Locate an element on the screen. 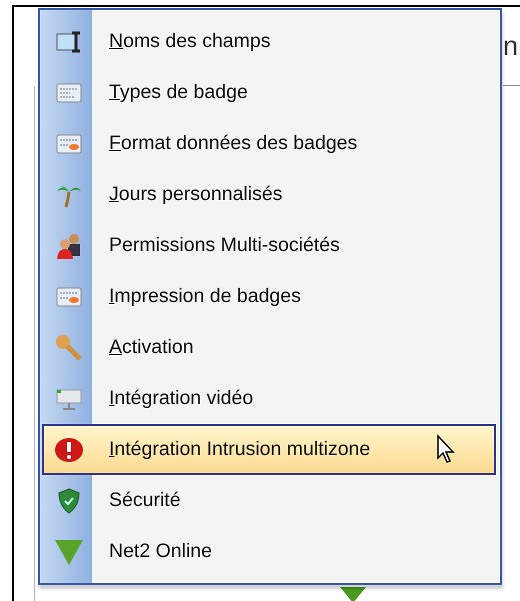 The image size is (520, 601). menu-item-label: Activation is located at coordinates (151, 347).